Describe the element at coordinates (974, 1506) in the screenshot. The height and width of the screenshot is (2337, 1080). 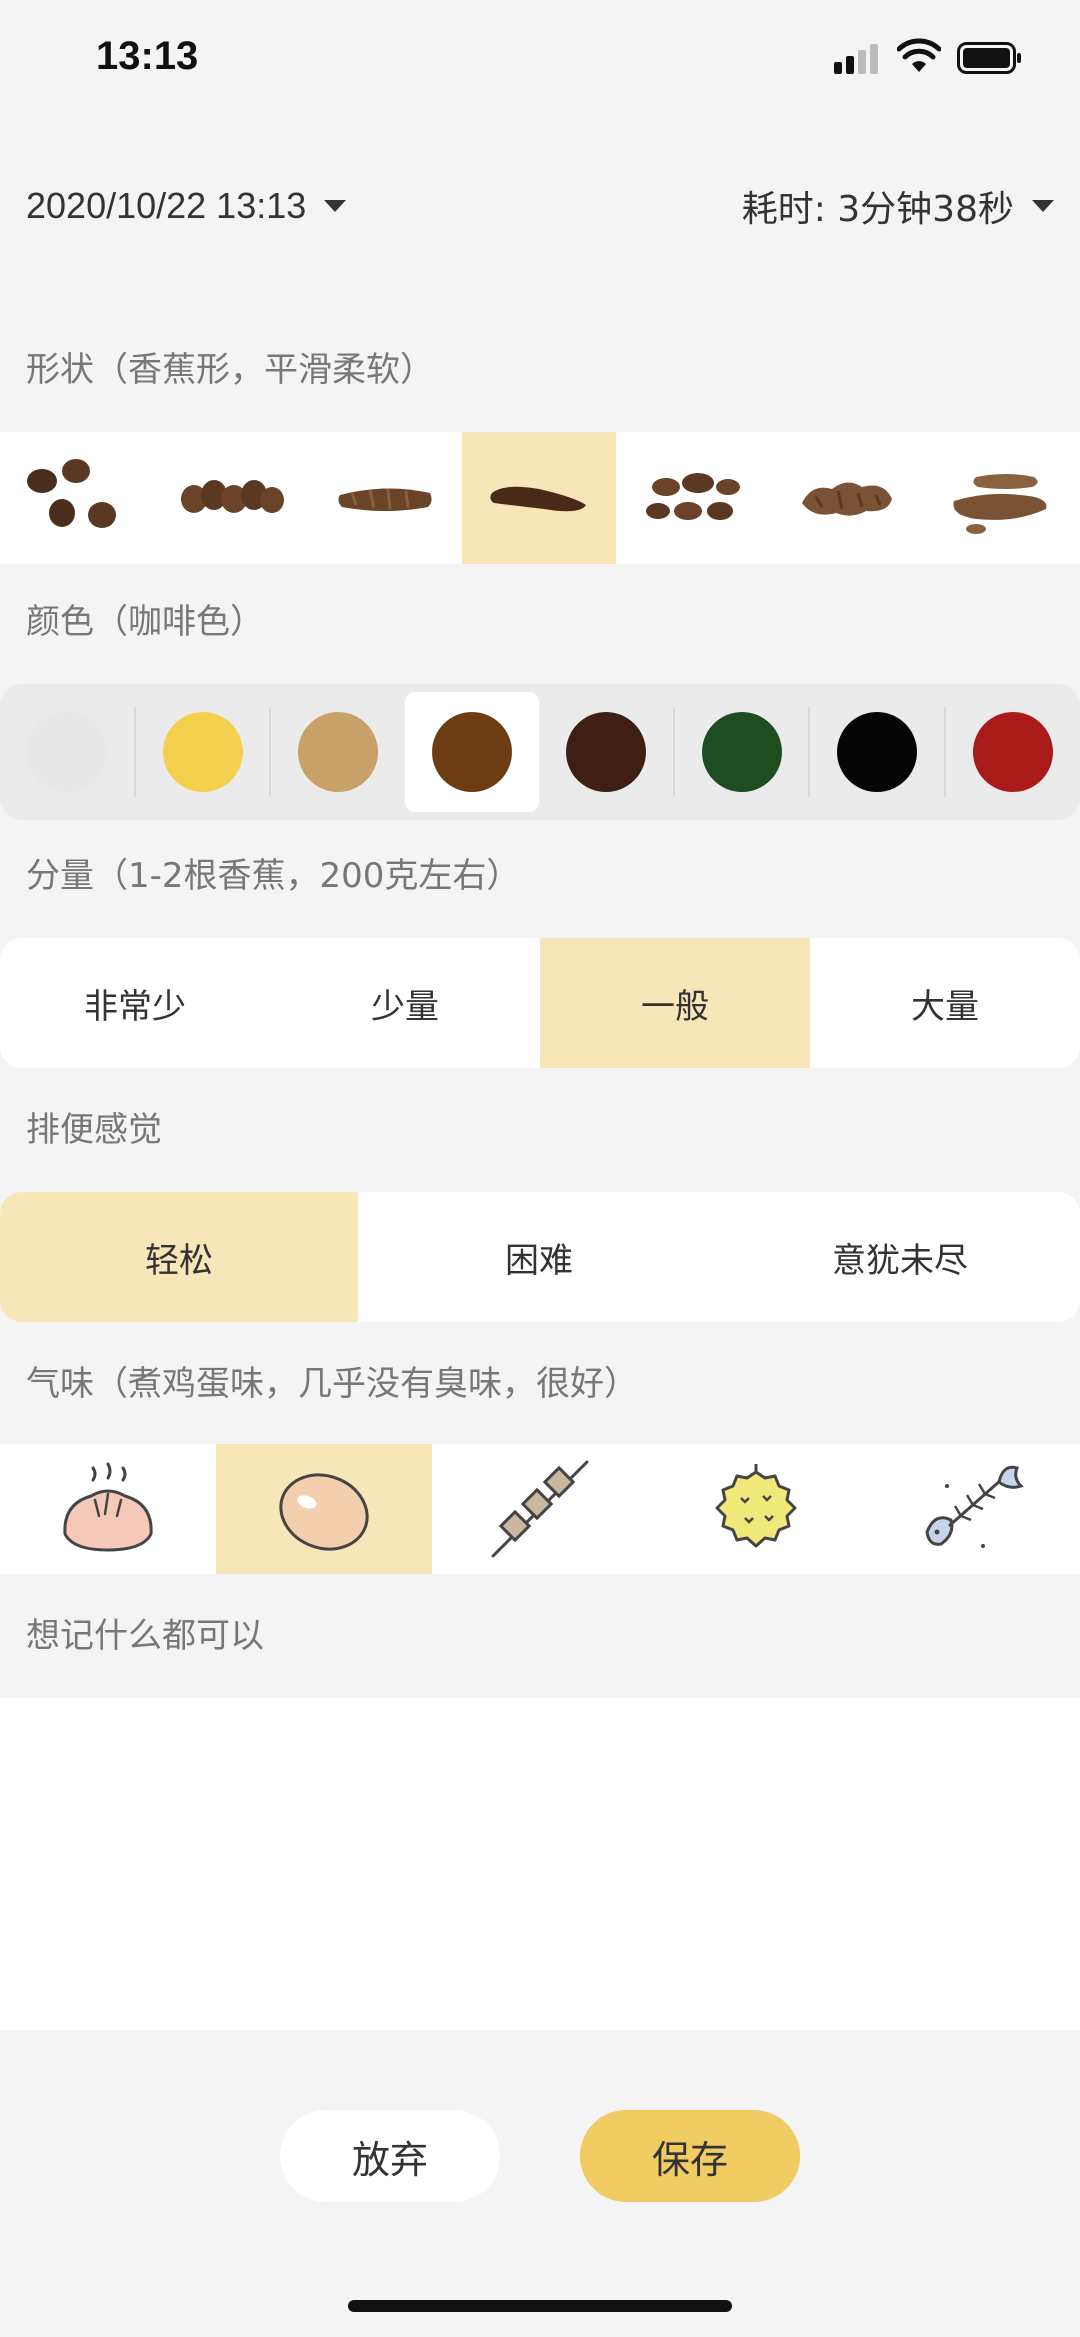
I see `fishbone-icon` at that location.